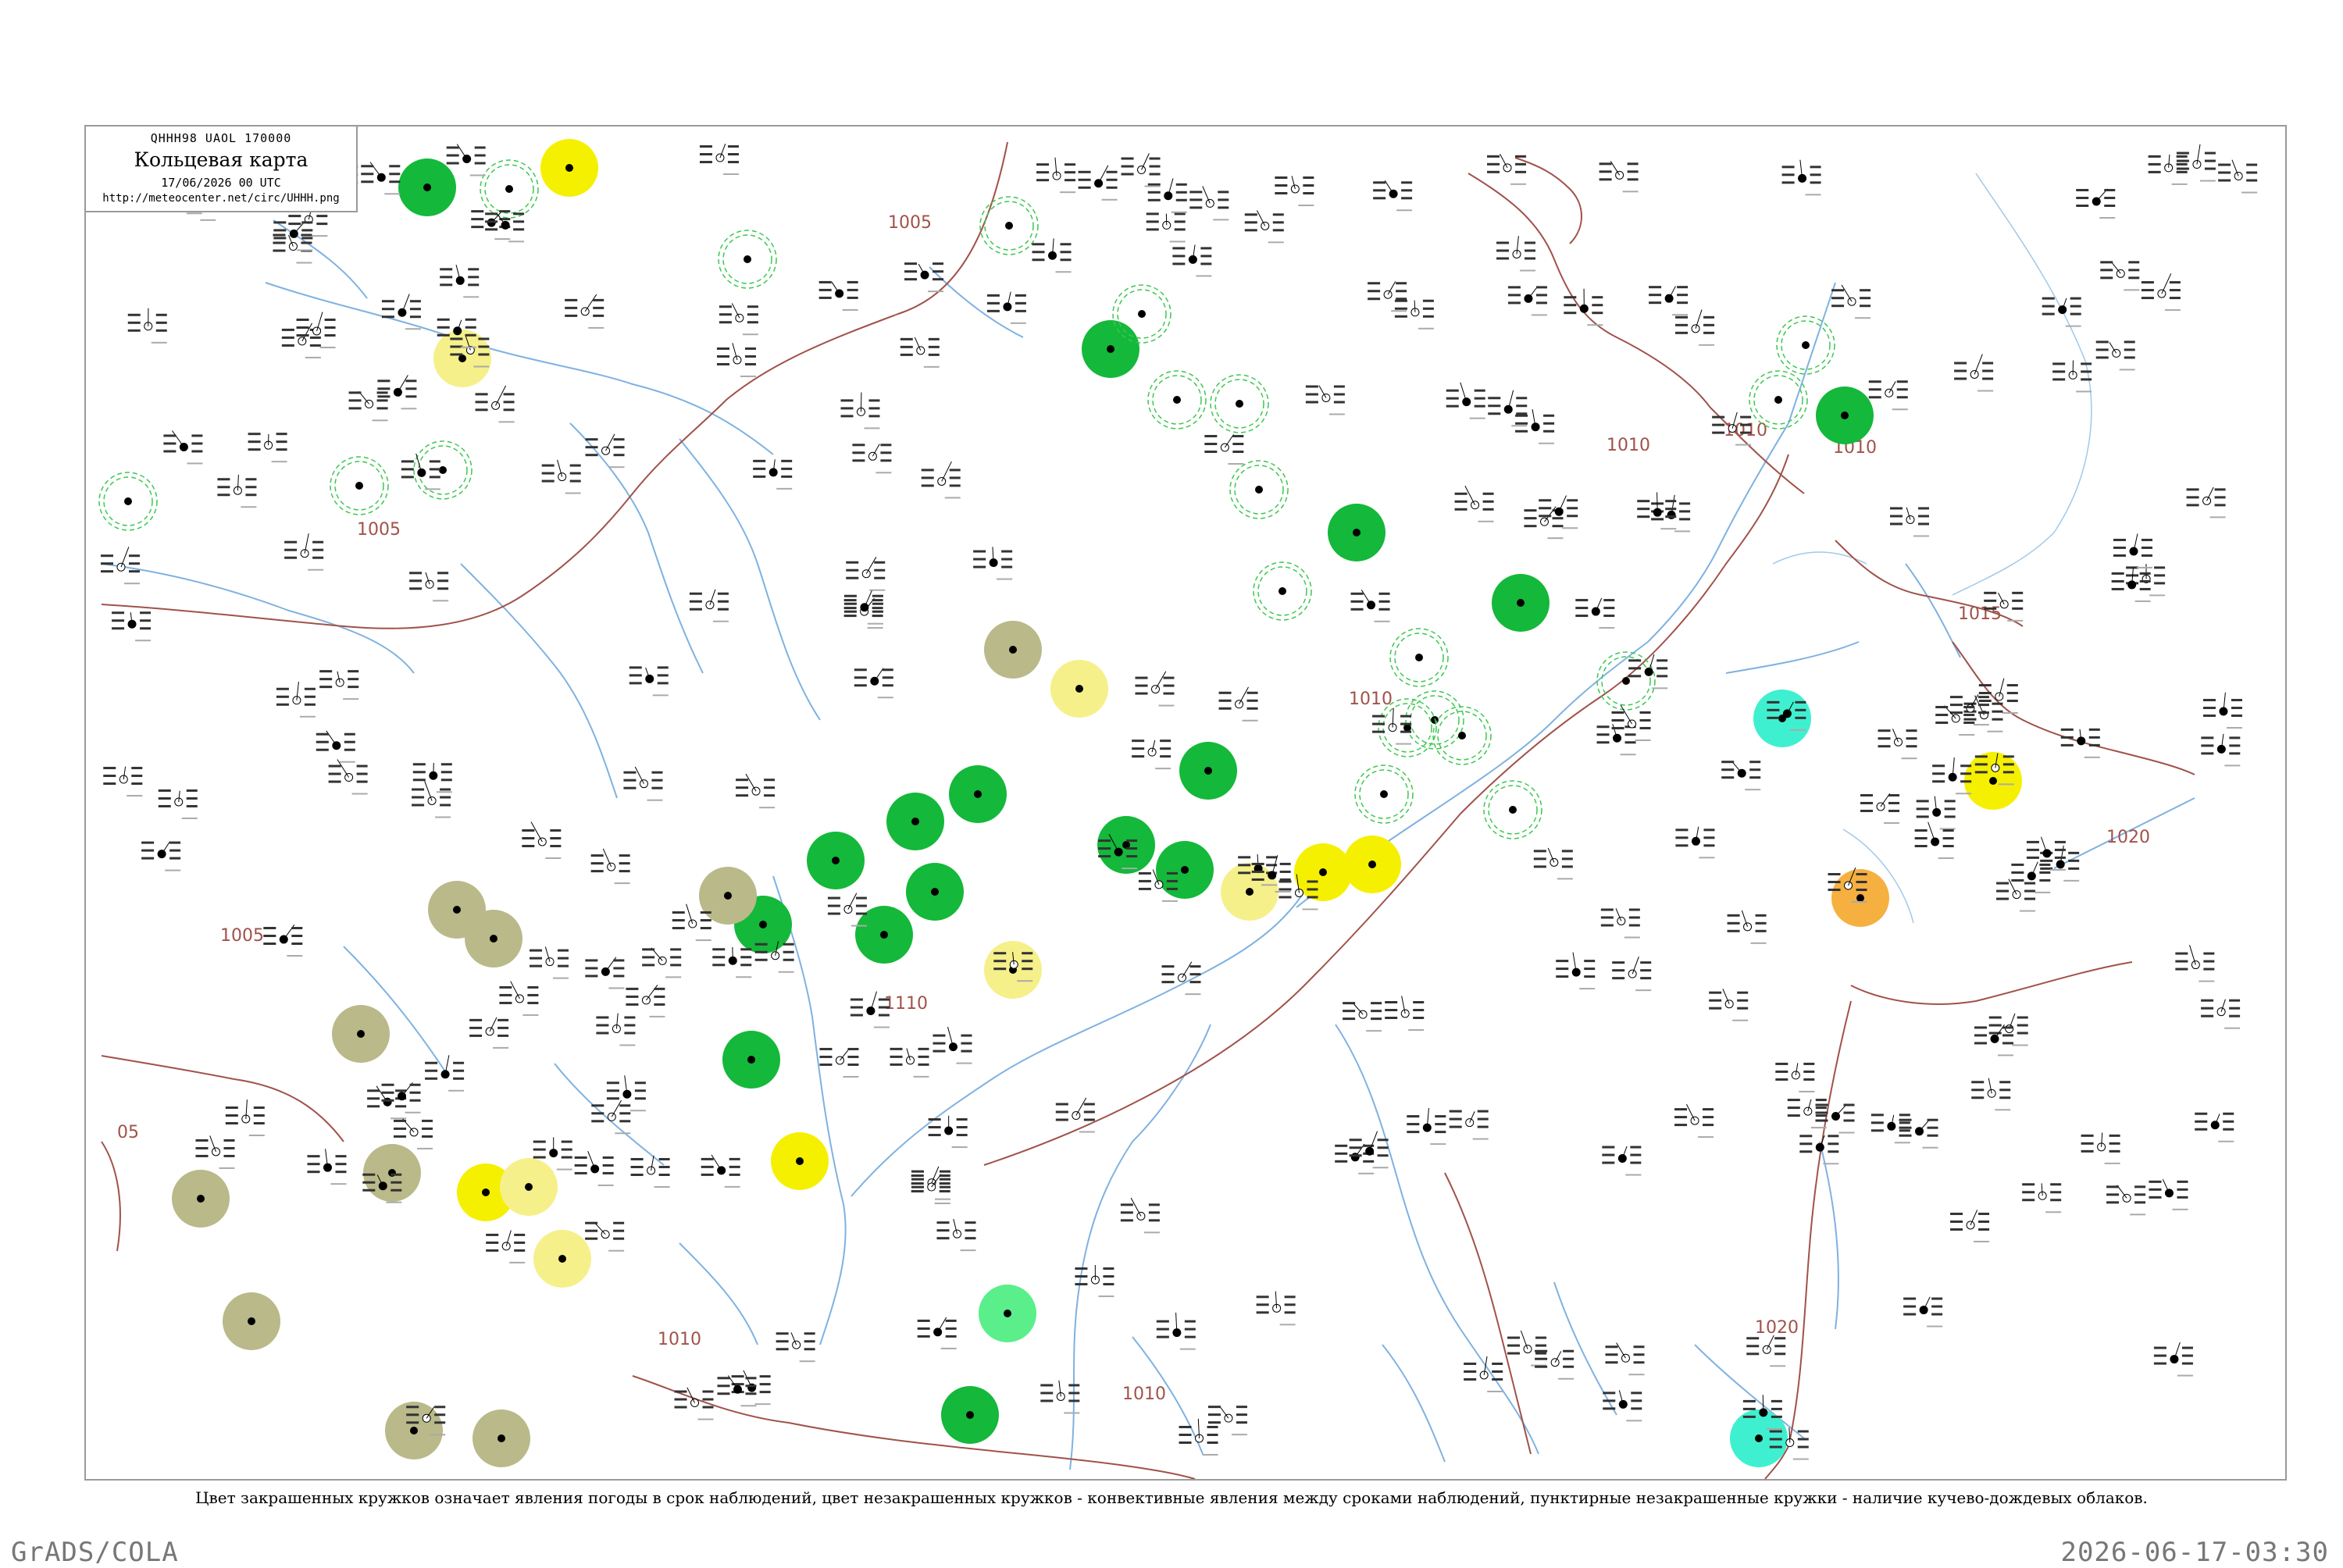 The width and height of the screenshot is (2343, 1568). I want to click on source-url: http://meteocenter.net/circ/UHHH.png, so click(221, 198).